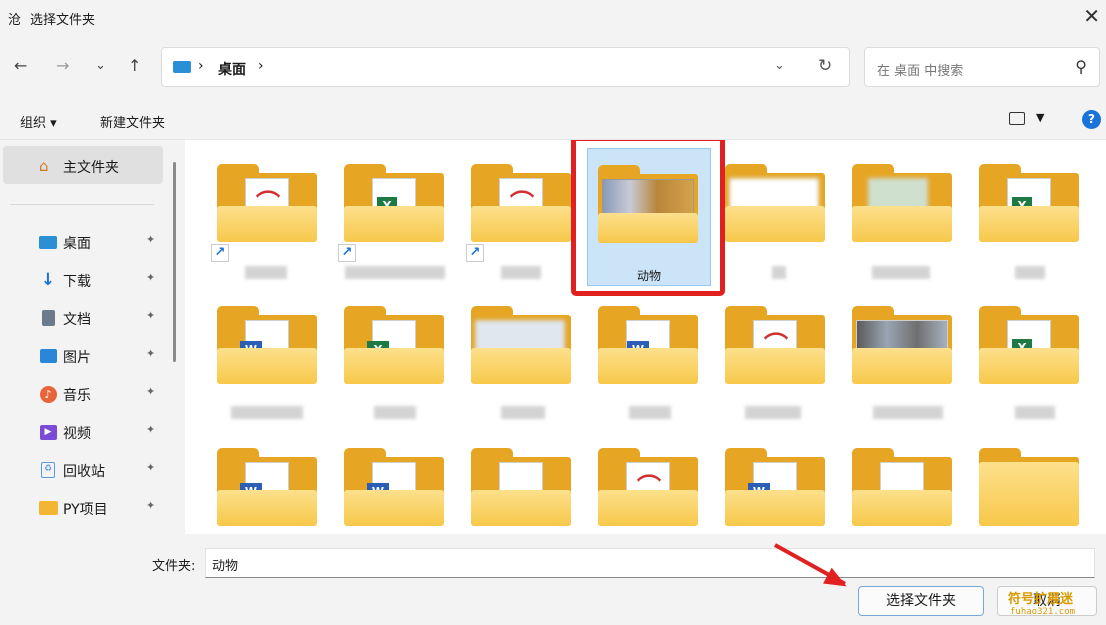 The width and height of the screenshot is (1106, 625). What do you see at coordinates (82, 204) in the screenshot?
I see `divider` at bounding box center [82, 204].